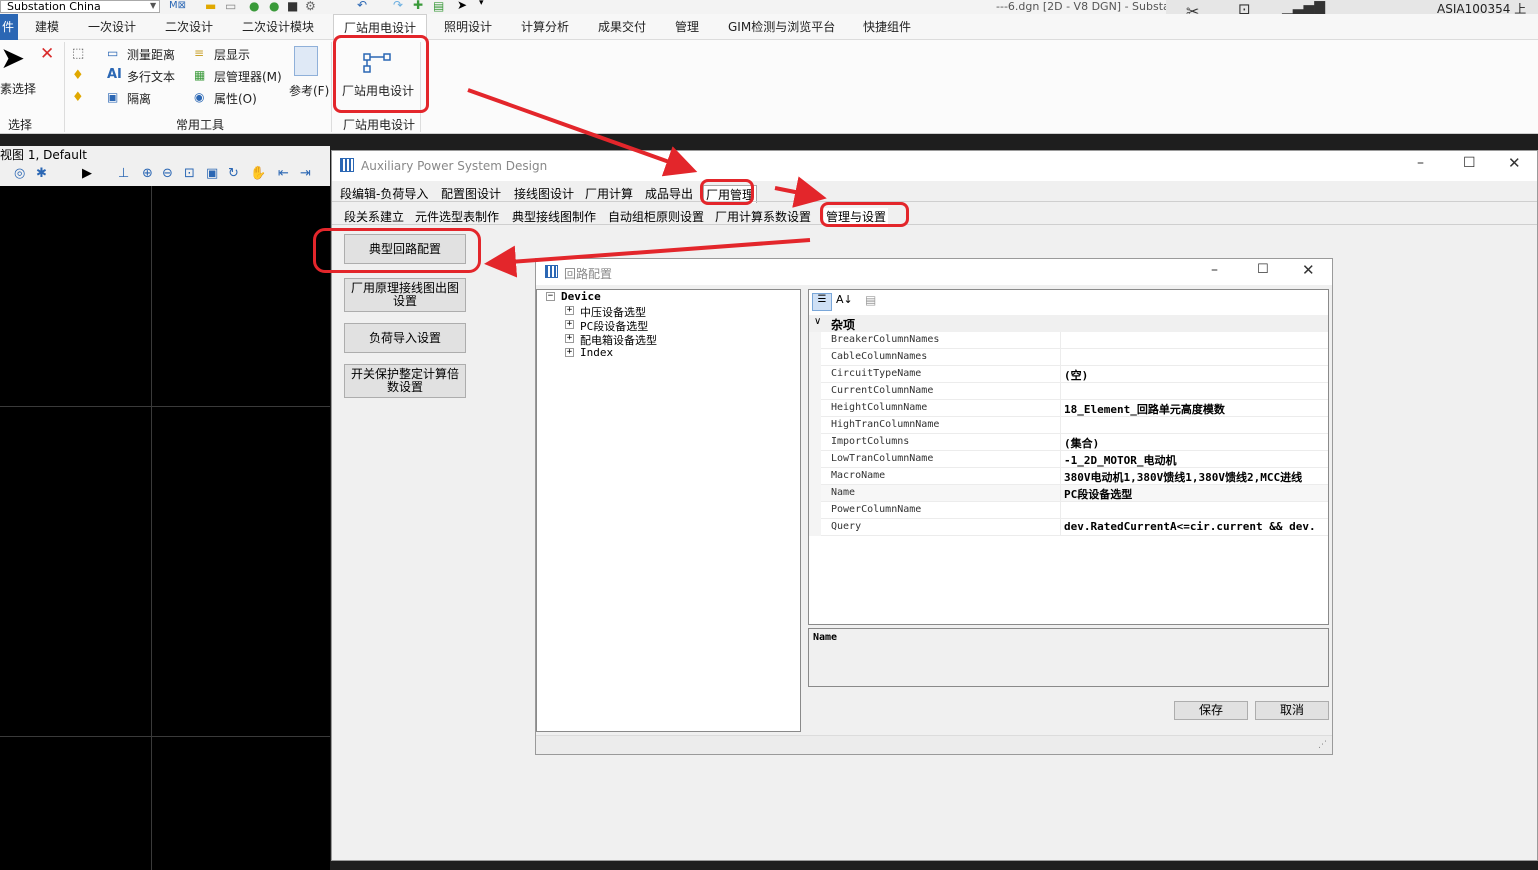 The height and width of the screenshot is (870, 1538). What do you see at coordinates (647, 183) in the screenshot?
I see `annotation-arrows` at bounding box center [647, 183].